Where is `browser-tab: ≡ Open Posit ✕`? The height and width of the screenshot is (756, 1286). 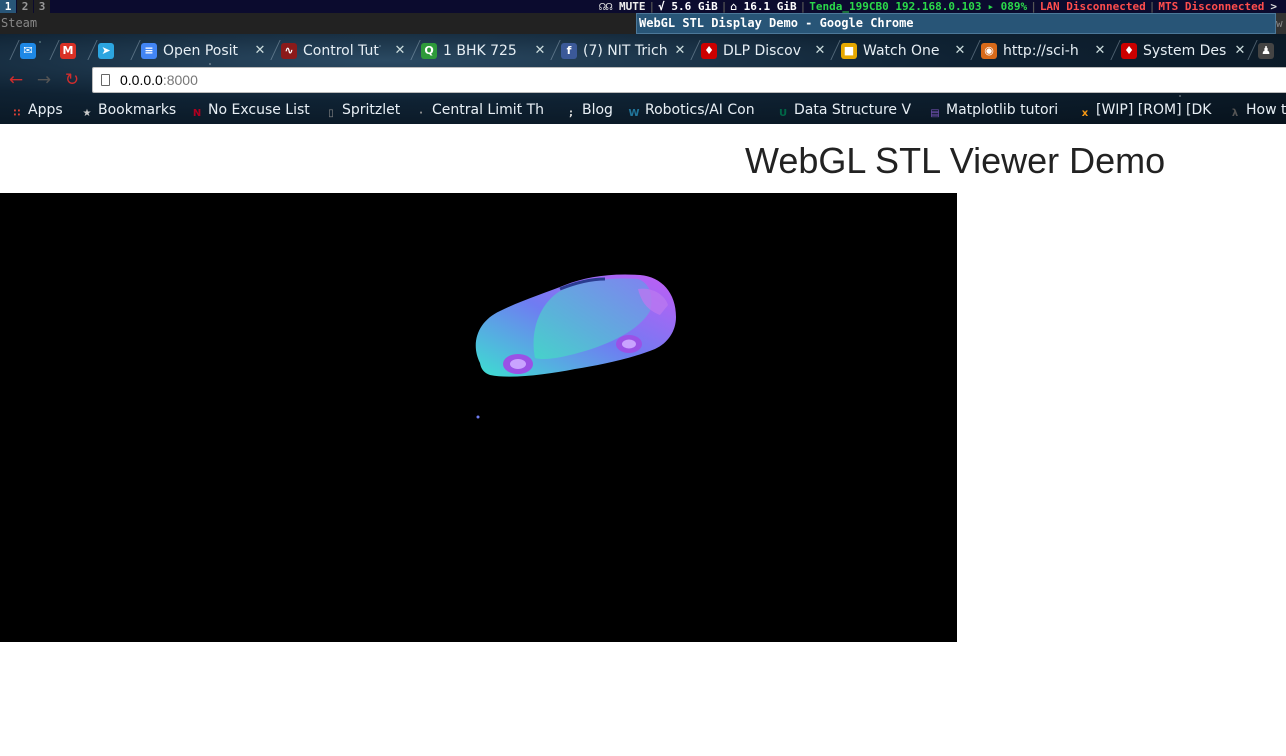
browser-tab: ≡ Open Posit ✕ is located at coordinates (204, 51).